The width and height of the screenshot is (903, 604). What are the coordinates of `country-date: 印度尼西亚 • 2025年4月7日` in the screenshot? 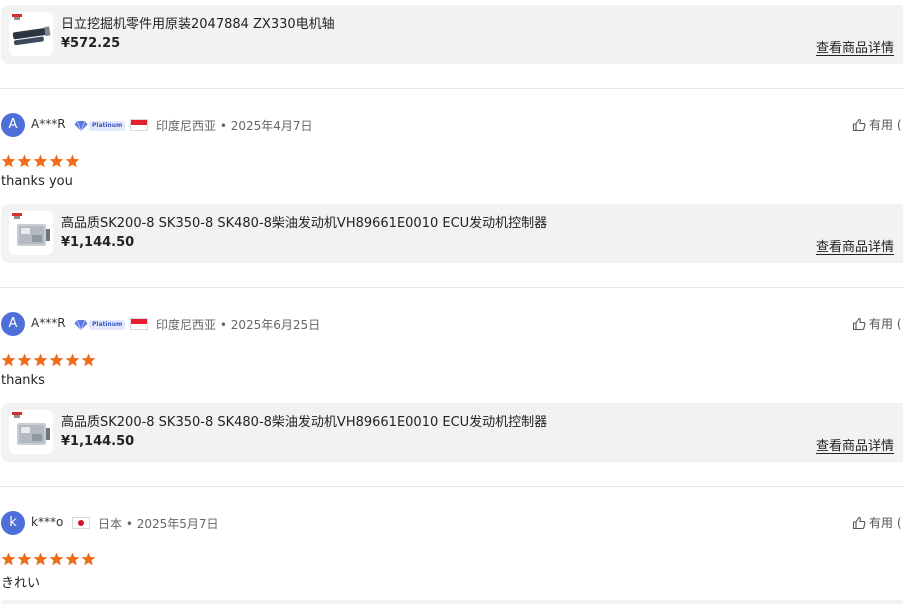 It's located at (234, 125).